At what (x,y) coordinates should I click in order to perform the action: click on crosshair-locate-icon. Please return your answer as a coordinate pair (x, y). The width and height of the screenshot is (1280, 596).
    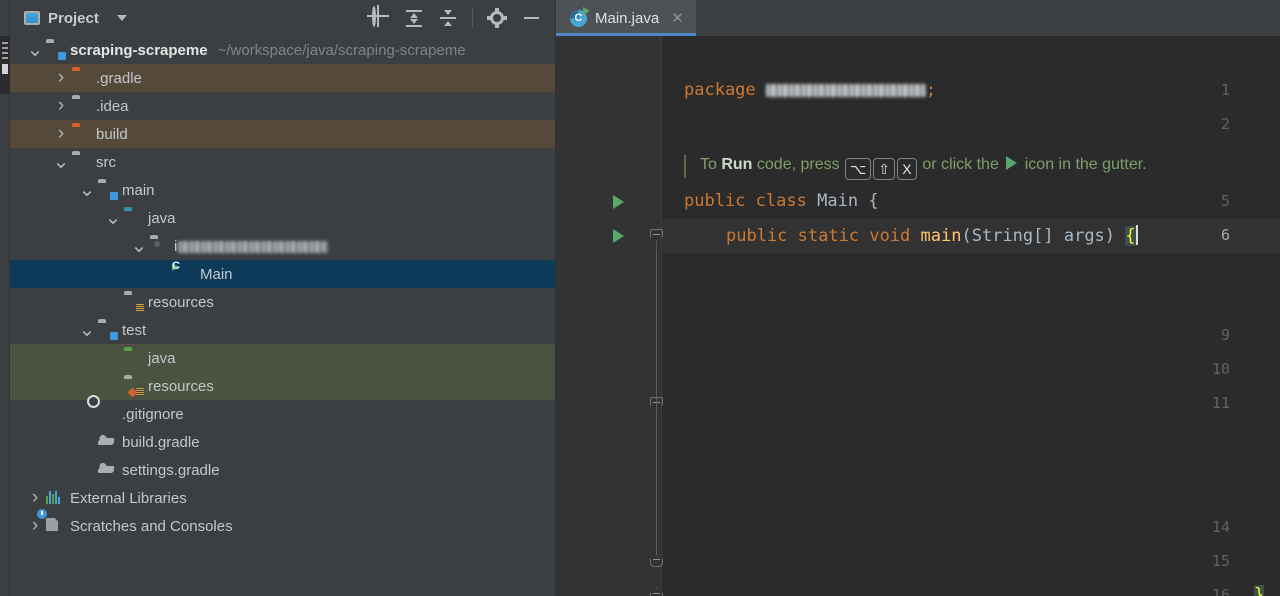
    Looking at the image, I should click on (380, 17).